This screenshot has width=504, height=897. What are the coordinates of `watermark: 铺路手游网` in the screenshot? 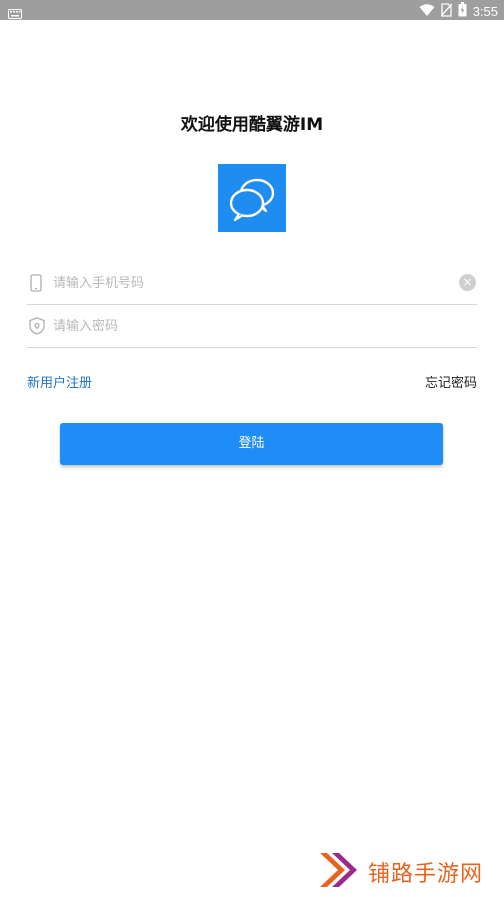 It's located at (400, 872).